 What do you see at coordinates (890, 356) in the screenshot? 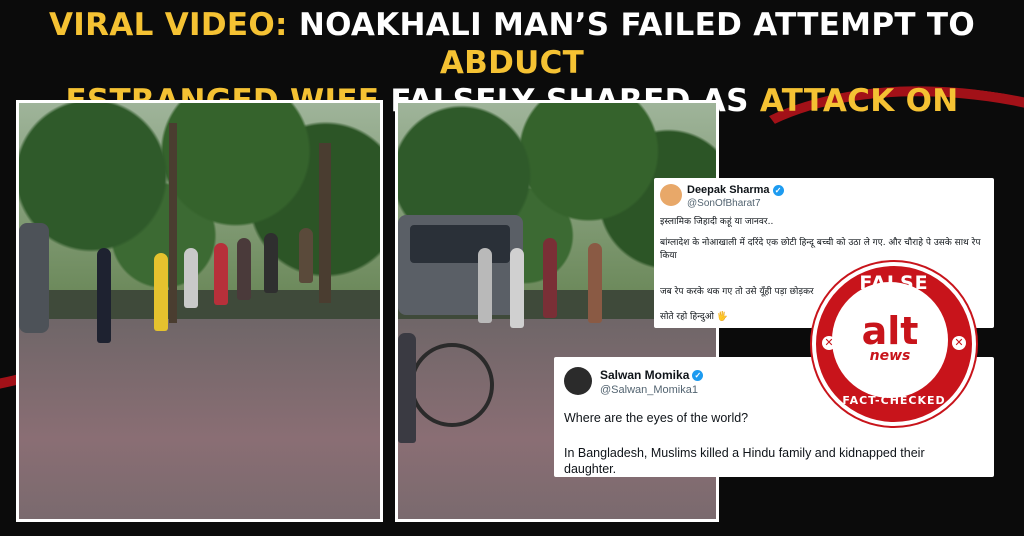
I see `logo-news-text: news` at bounding box center [890, 356].